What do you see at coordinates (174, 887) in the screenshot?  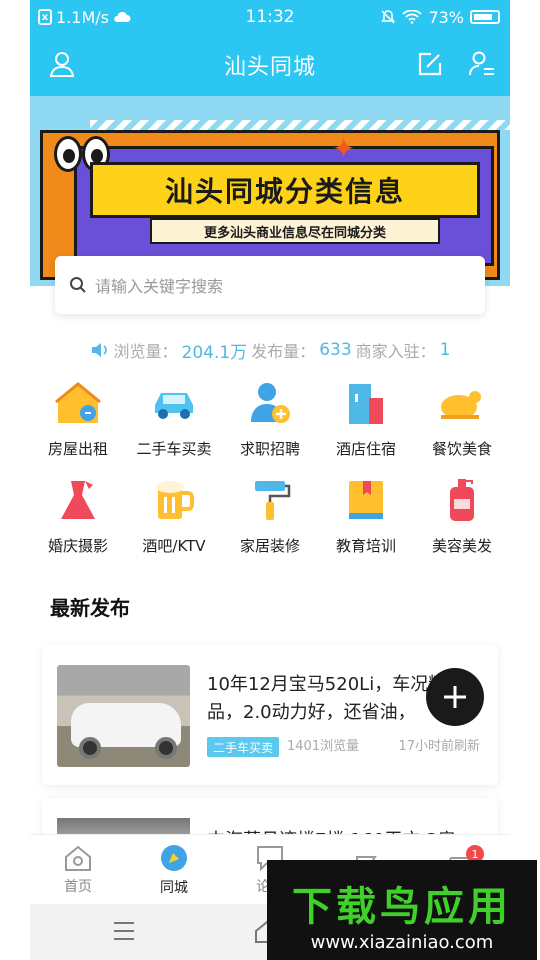 I see `tab-label: 同城` at bounding box center [174, 887].